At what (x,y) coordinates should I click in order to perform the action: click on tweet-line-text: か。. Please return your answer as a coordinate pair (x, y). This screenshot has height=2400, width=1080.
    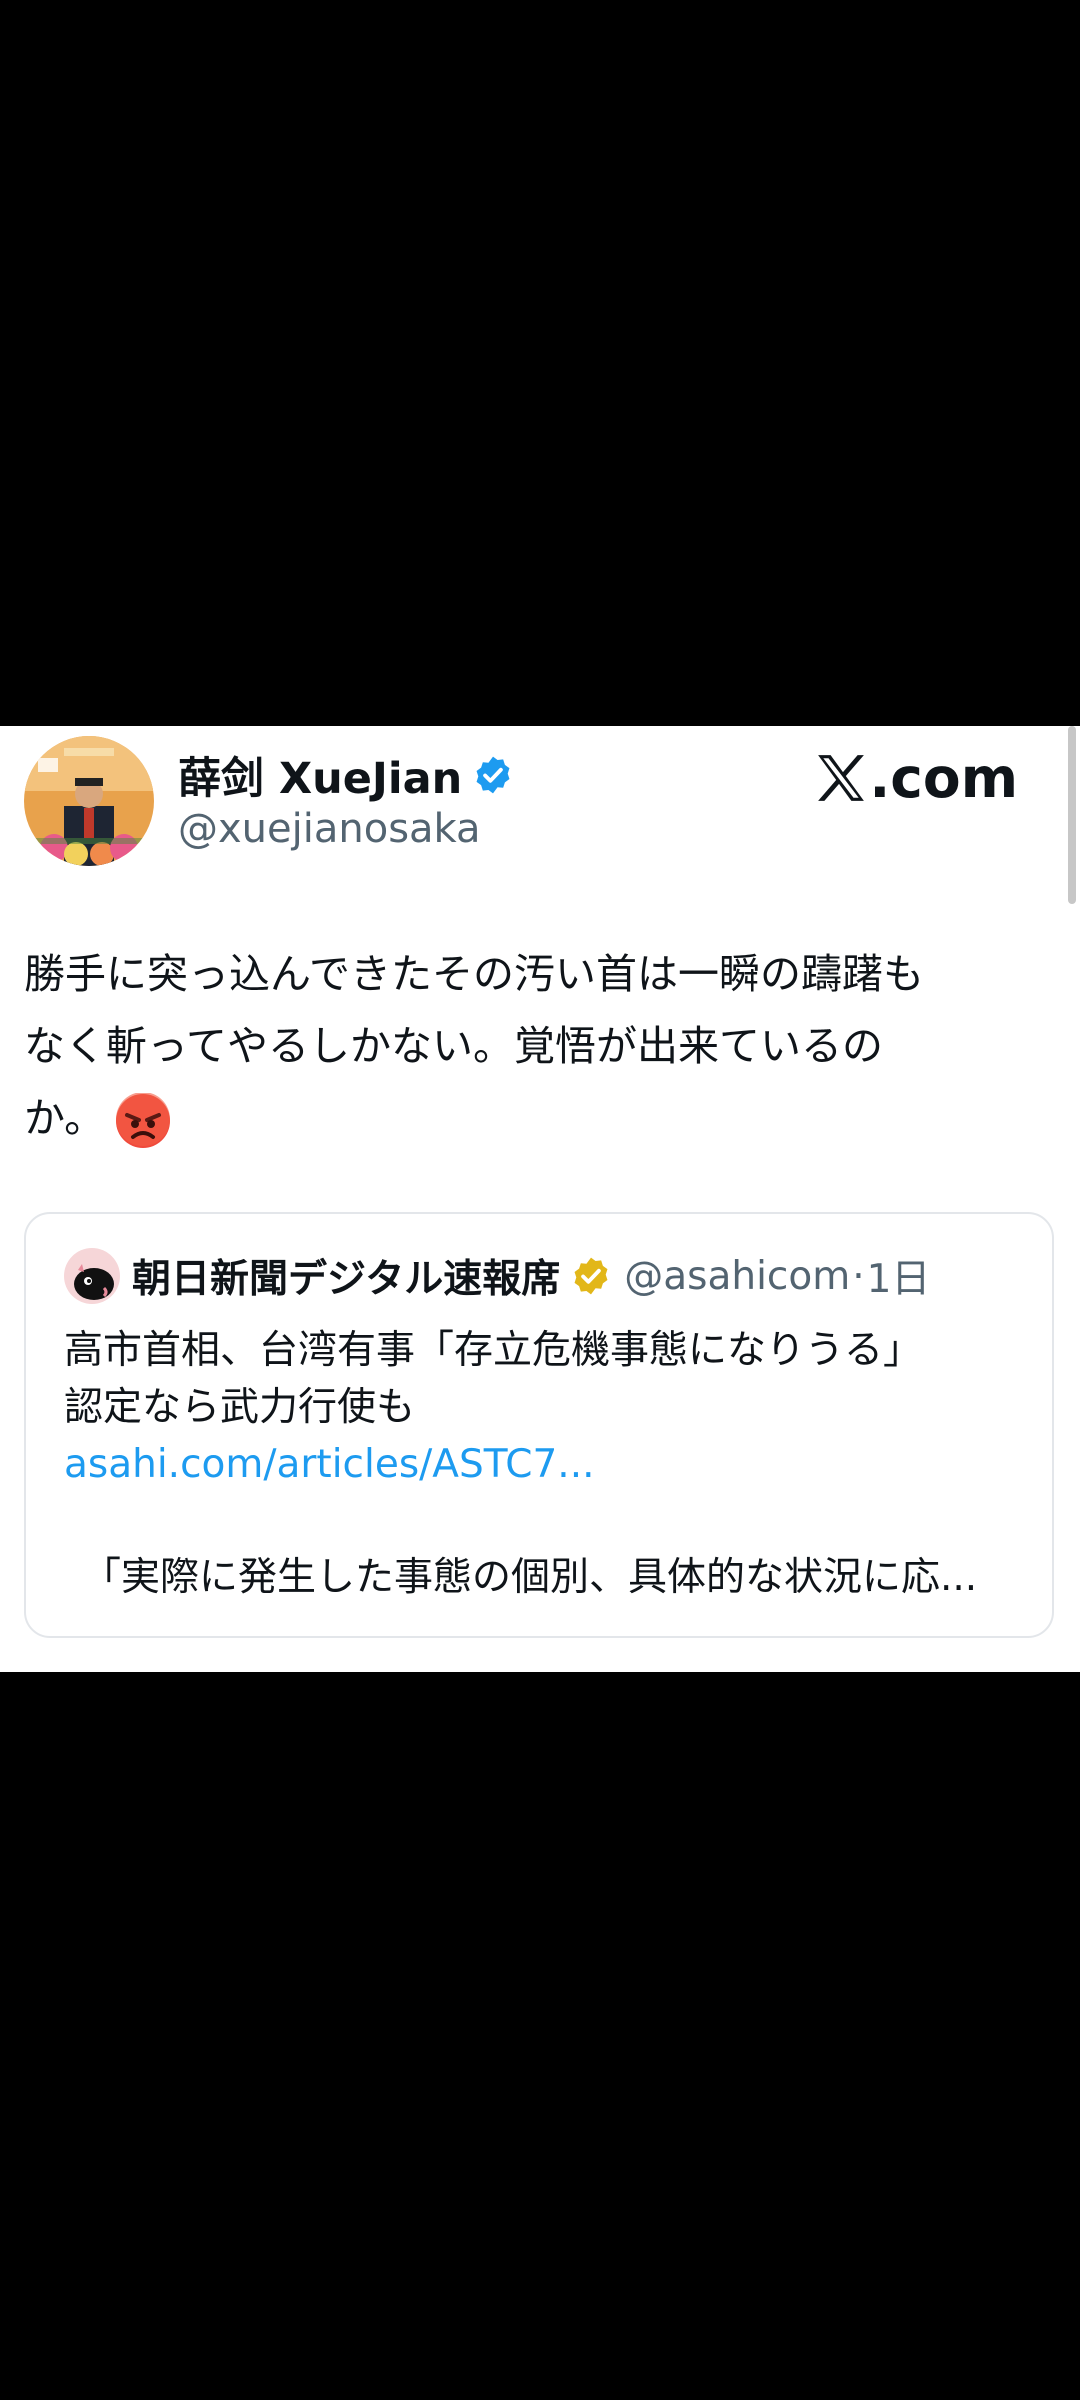
    Looking at the image, I should click on (65, 1118).